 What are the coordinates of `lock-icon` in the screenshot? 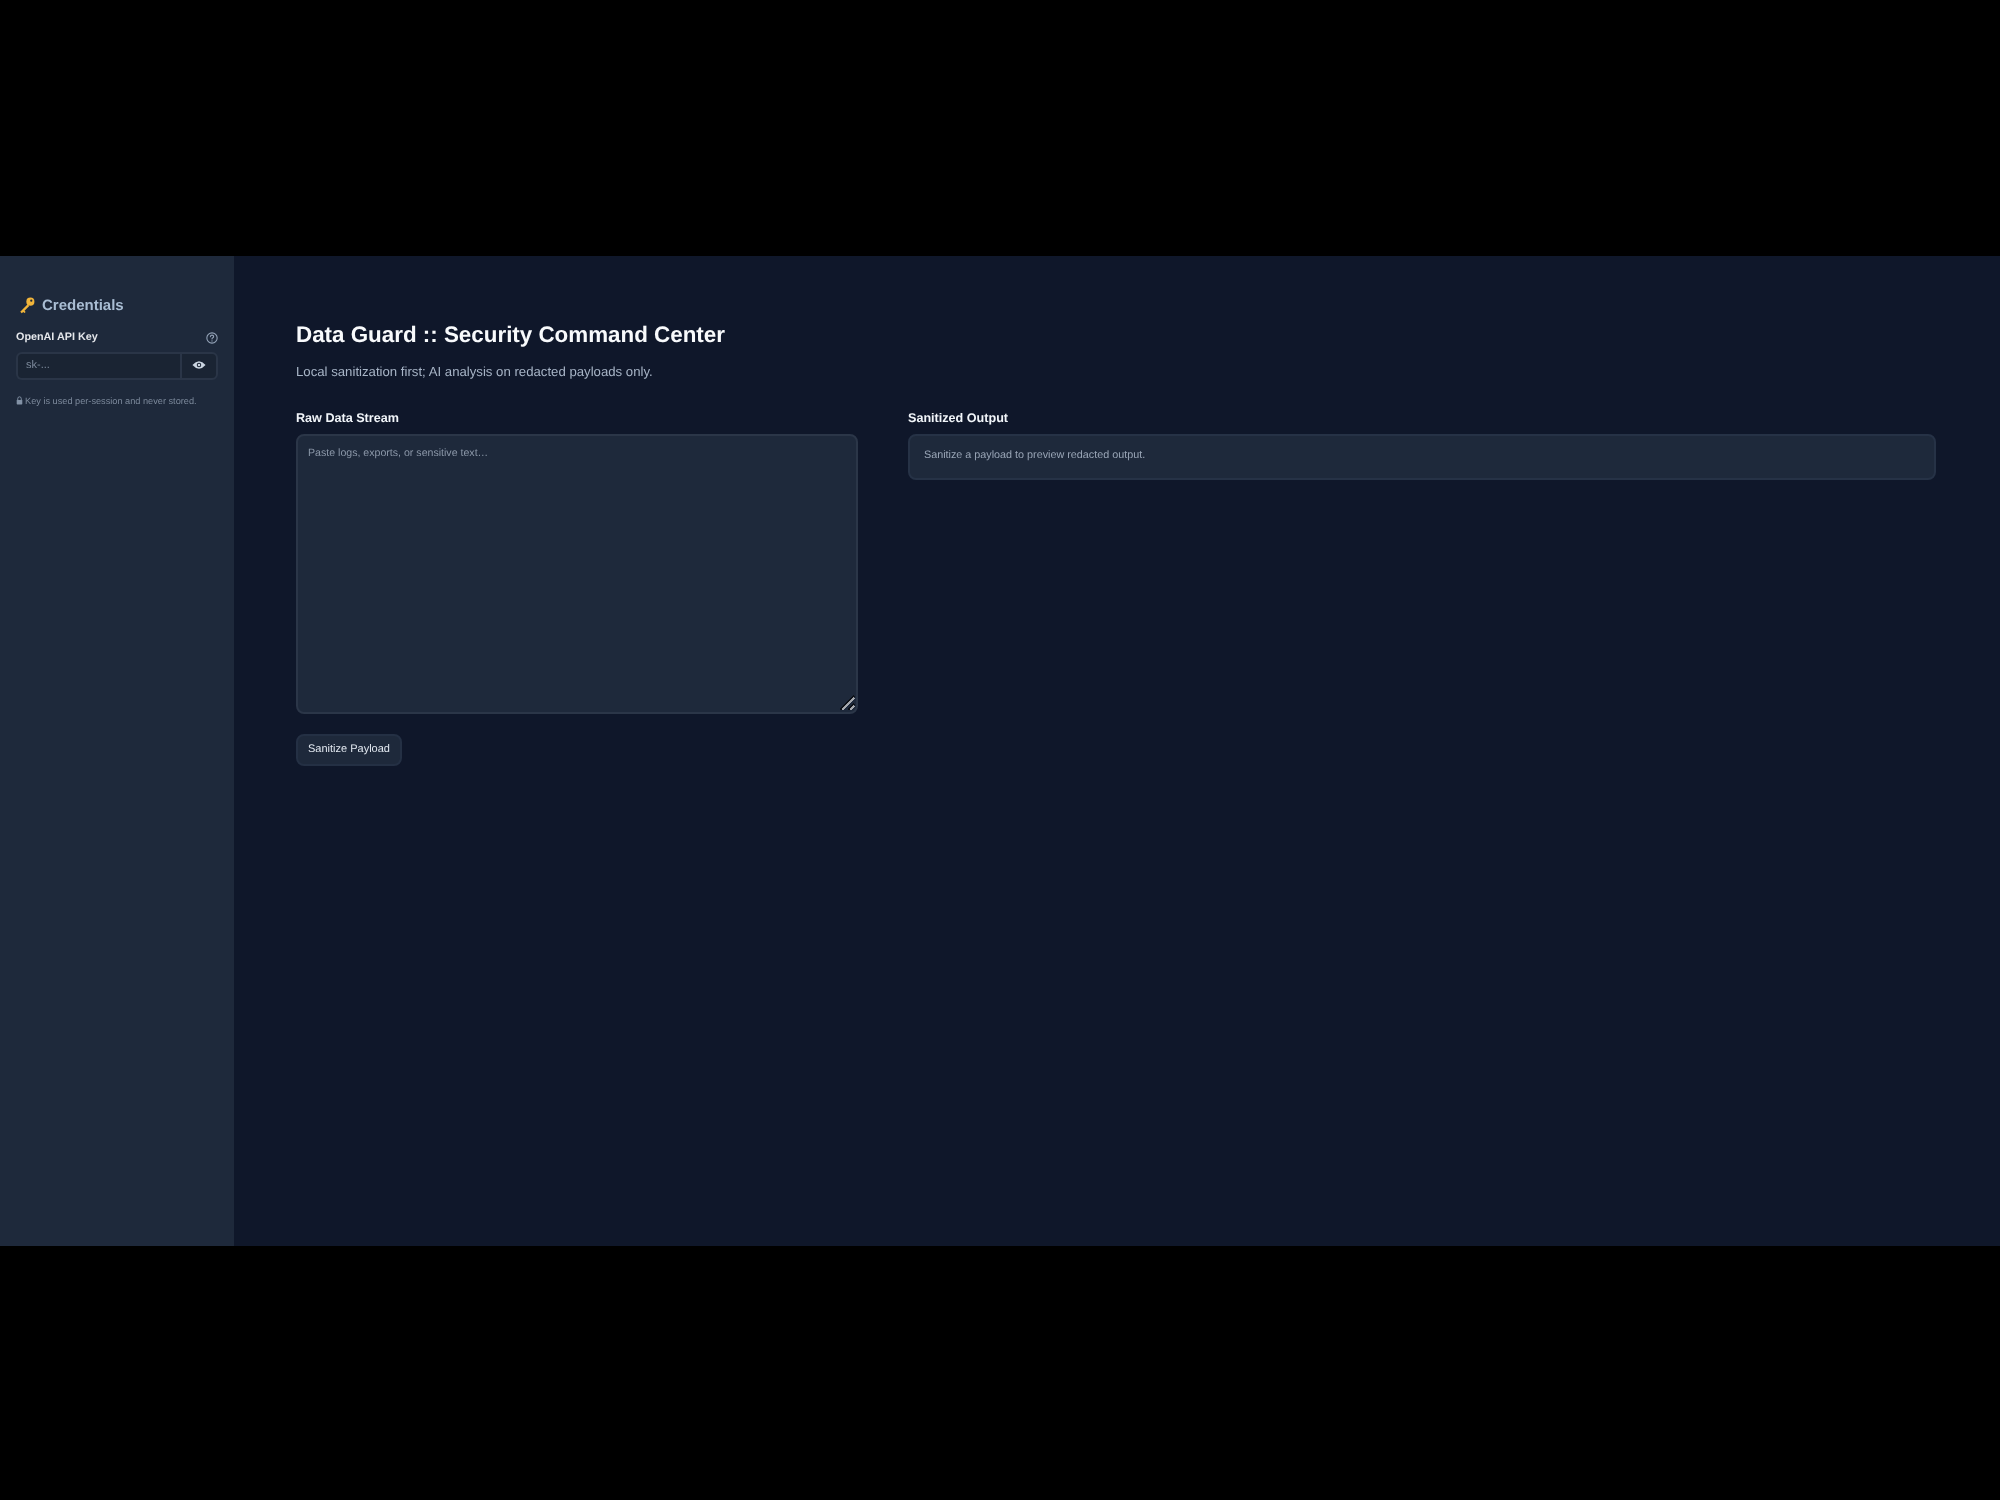 It's located at (19, 401).